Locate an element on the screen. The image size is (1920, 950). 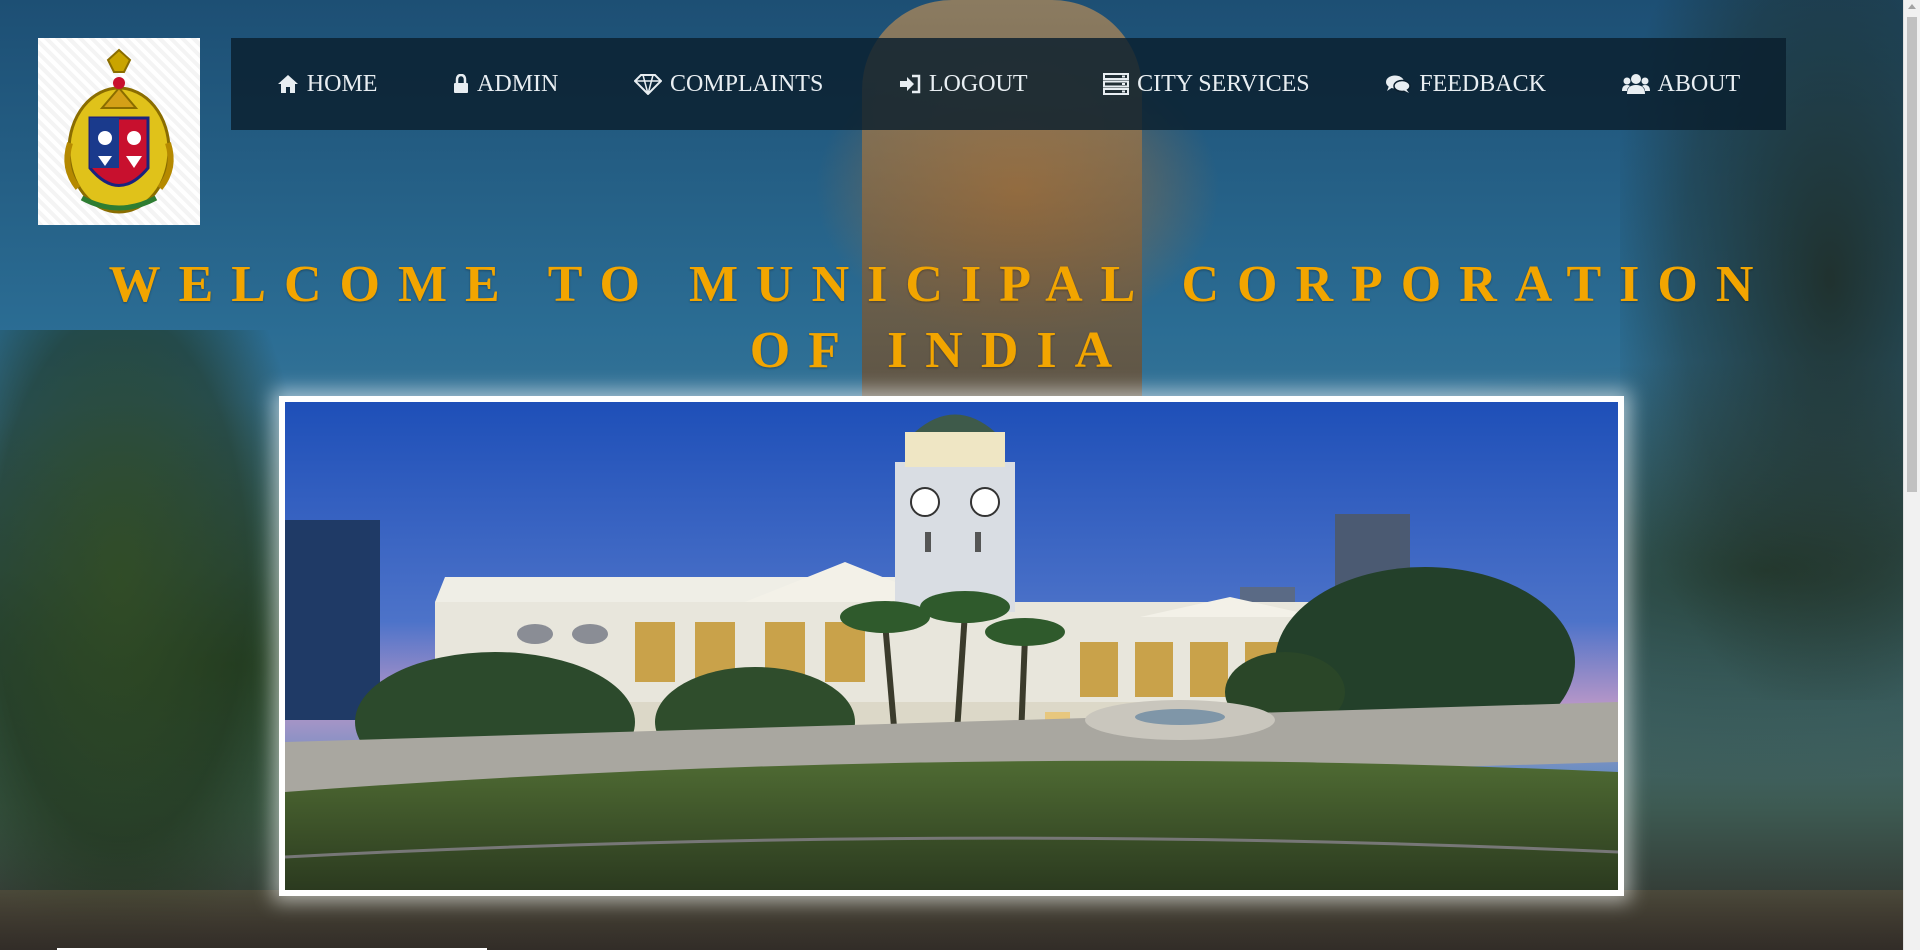
nav-admin: ADMIN is located at coordinates (505, 84).